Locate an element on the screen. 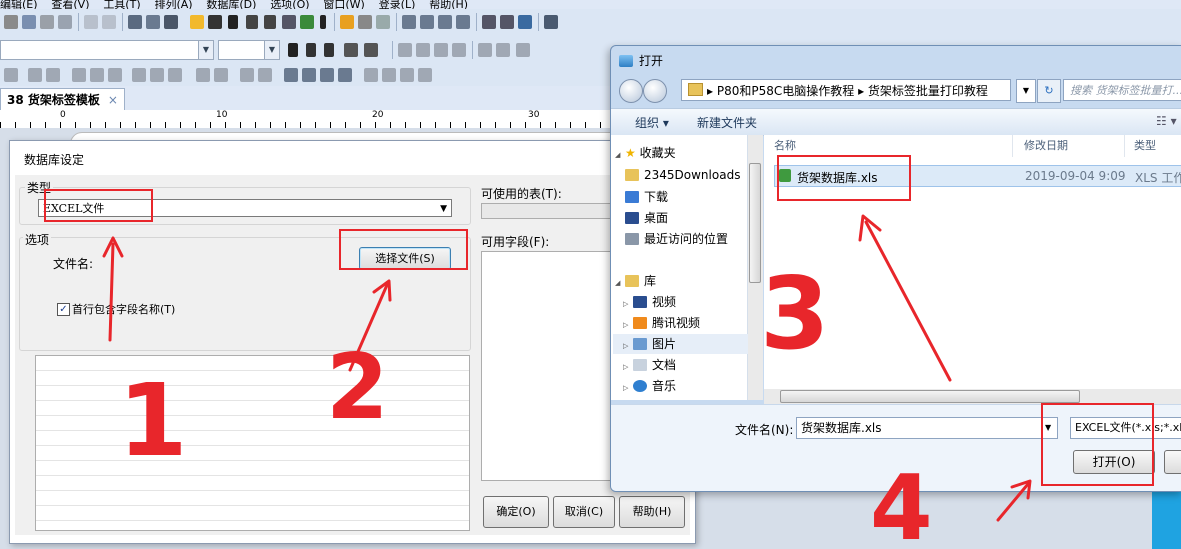 The image size is (1181, 549). columns-icon is located at coordinates (389, 75).